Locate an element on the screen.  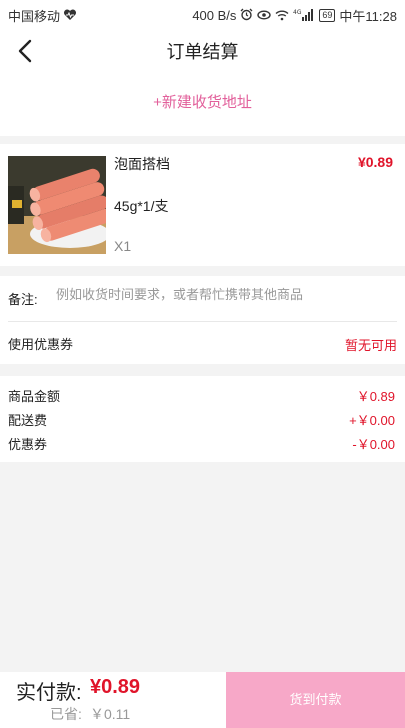
remark-input is located at coordinates (226, 294).